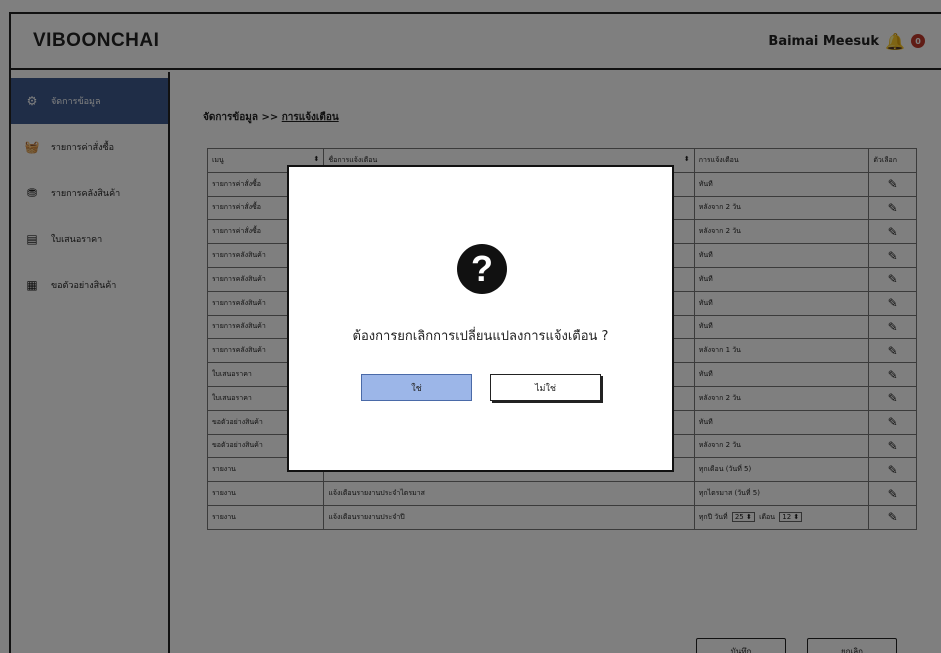  Describe the element at coordinates (482, 269) in the screenshot. I see `question-icon: ?` at that location.